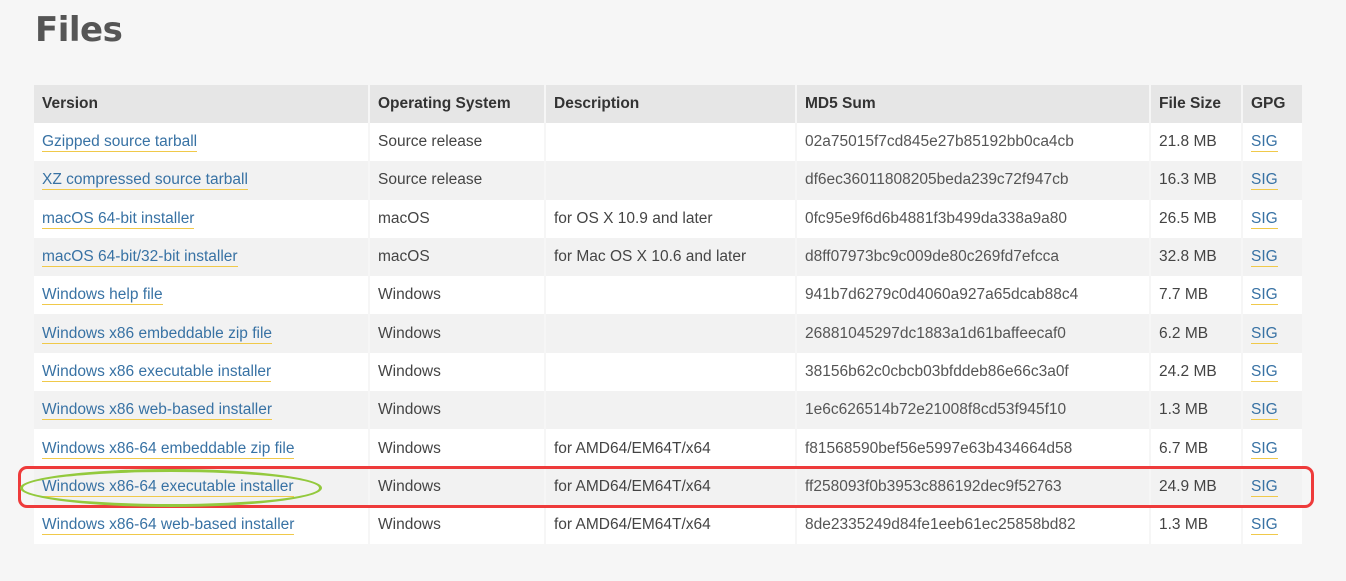 This screenshot has height=581, width=1346. Describe the element at coordinates (1196, 180) in the screenshot. I see `size-cell: 16.3 MB` at that location.